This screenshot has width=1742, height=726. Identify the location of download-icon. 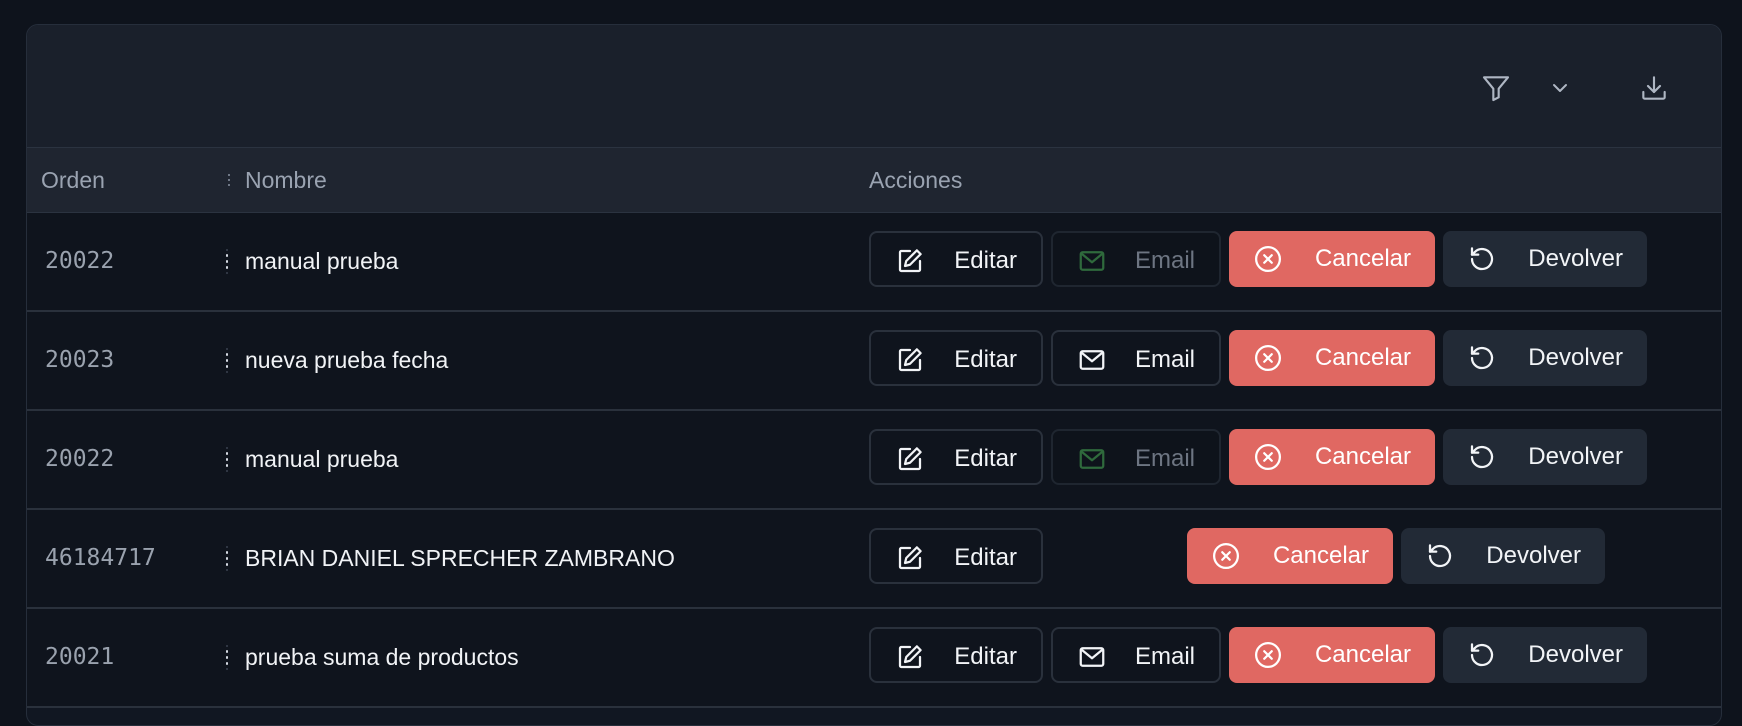
(1654, 88).